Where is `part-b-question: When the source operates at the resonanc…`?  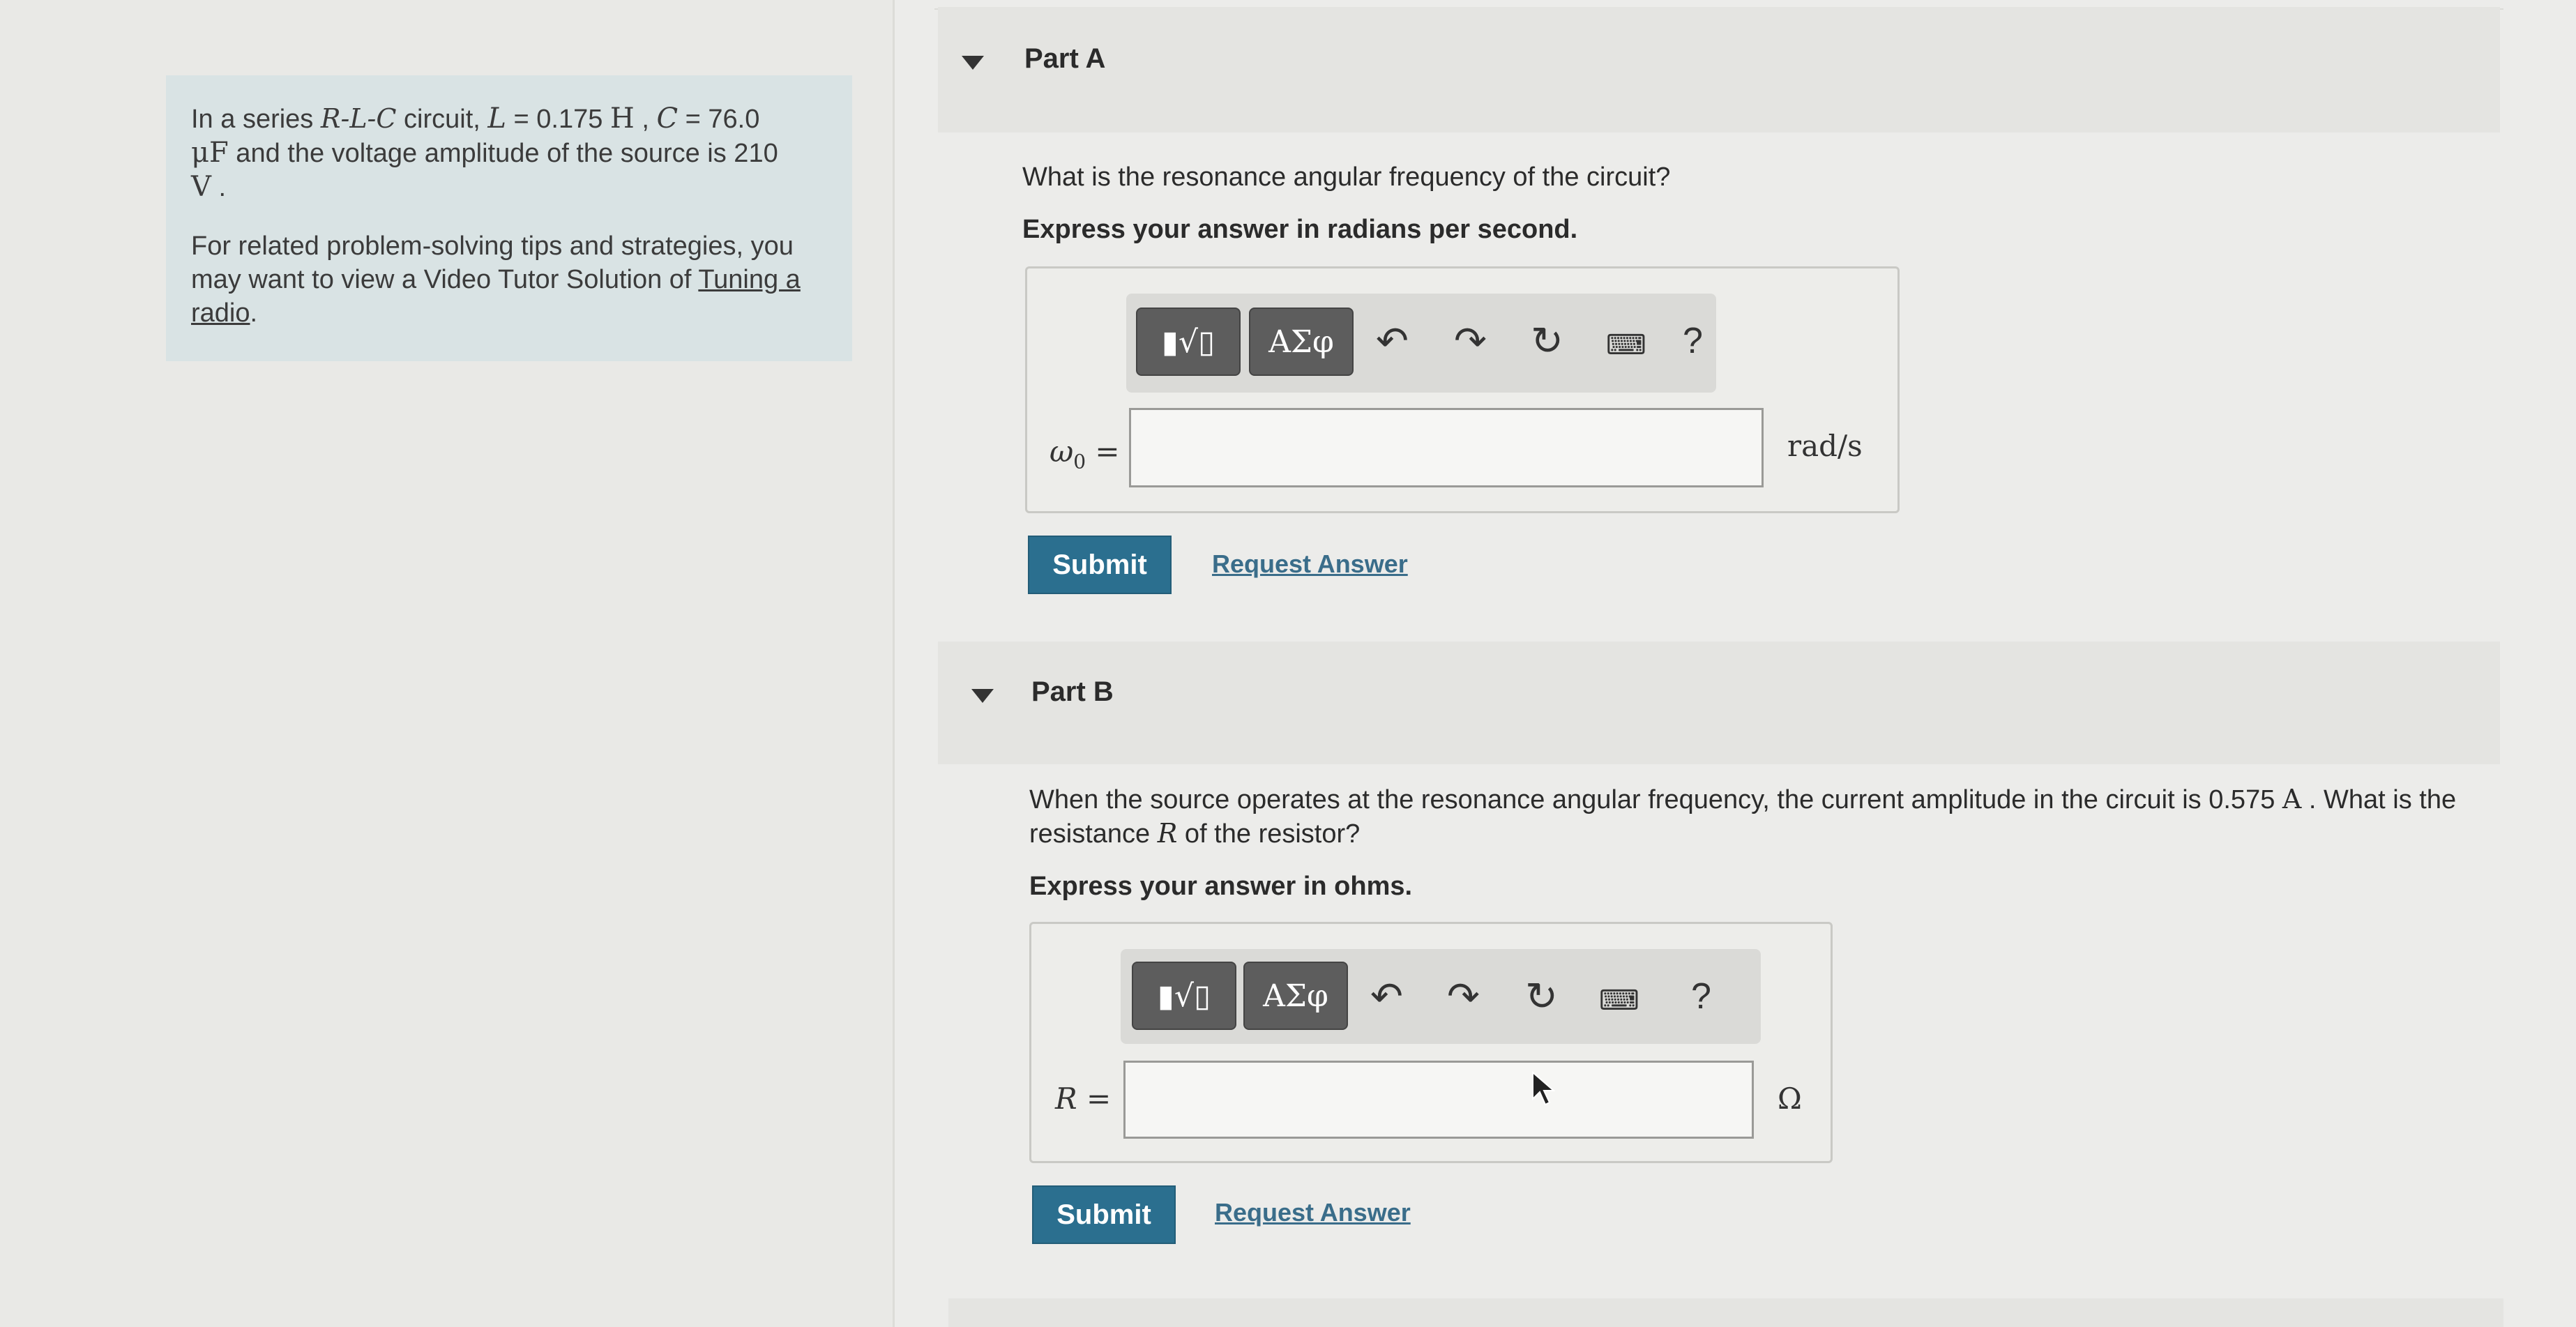
part-b-question: When the source operates at the resonanc… is located at coordinates (1743, 817).